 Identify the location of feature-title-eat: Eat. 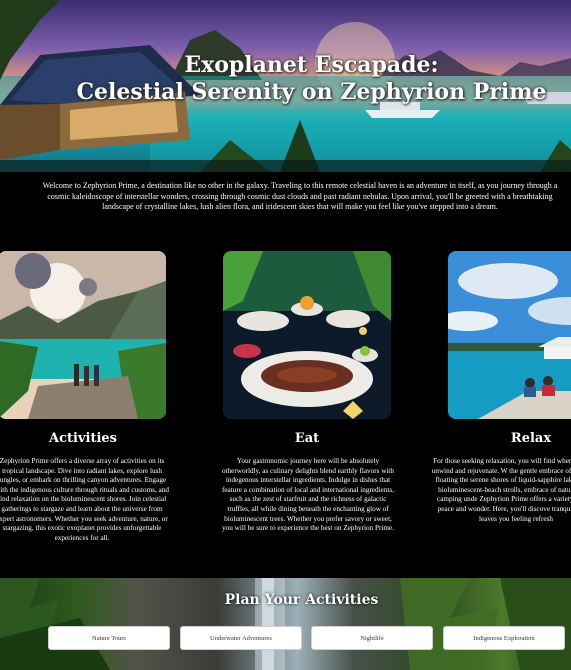
(307, 438).